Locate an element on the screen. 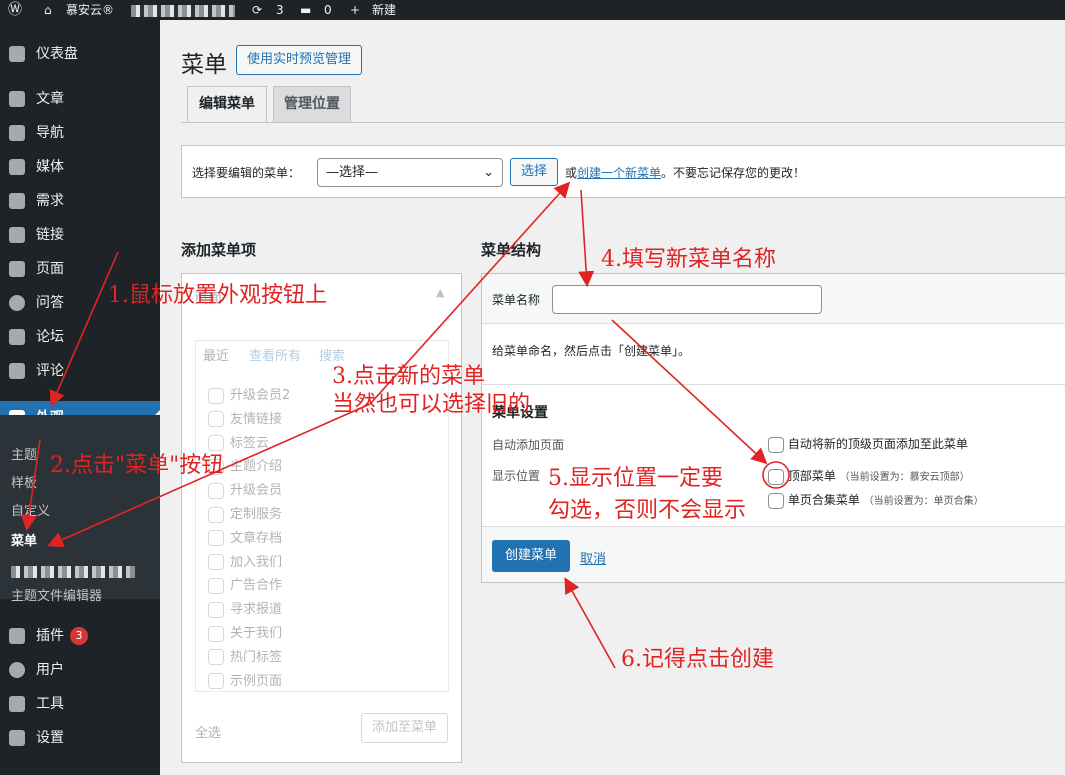  sidebar-item-links: 链接 is located at coordinates (80, 235).